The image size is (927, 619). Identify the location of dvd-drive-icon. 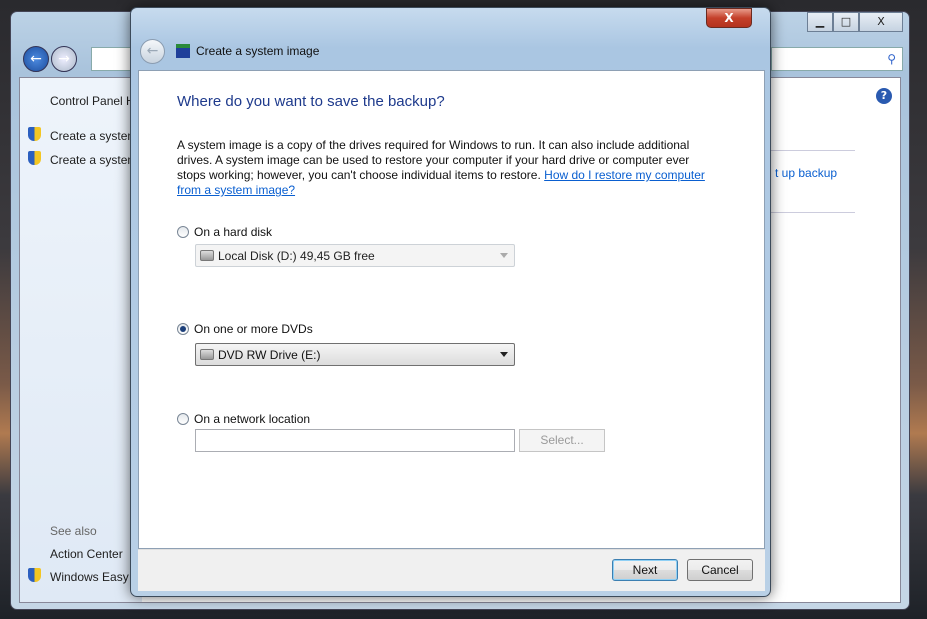
(207, 354).